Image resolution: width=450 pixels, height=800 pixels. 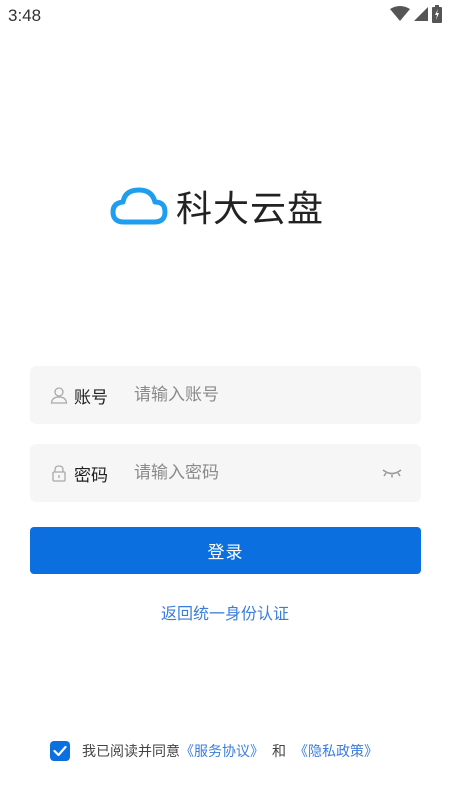 What do you see at coordinates (250, 209) in the screenshot?
I see `app-name: 科大云盘` at bounding box center [250, 209].